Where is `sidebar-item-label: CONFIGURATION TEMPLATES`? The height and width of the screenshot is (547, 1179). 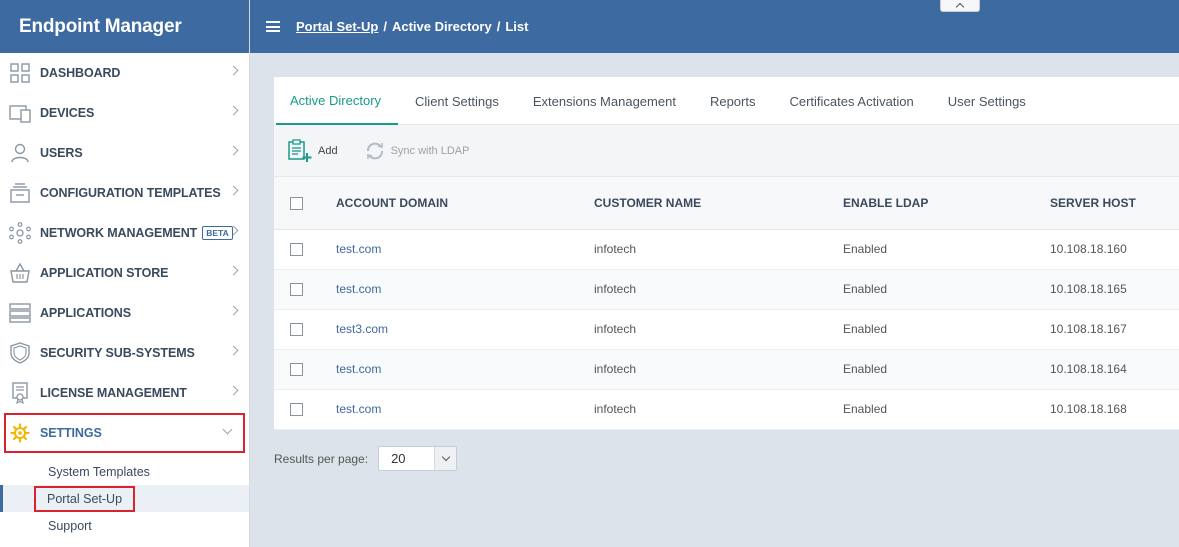
sidebar-item-label: CONFIGURATION TEMPLATES is located at coordinates (130, 193).